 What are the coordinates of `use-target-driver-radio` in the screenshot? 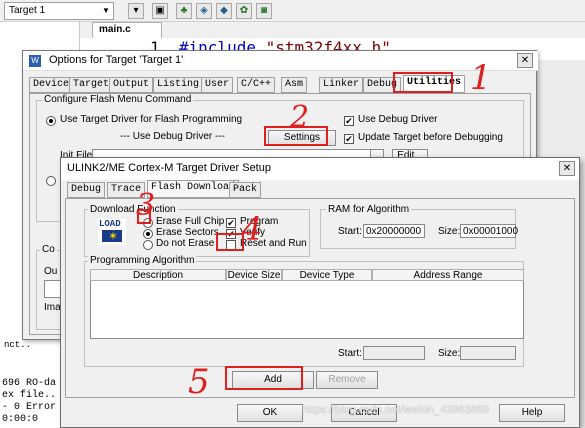 It's located at (51, 121).